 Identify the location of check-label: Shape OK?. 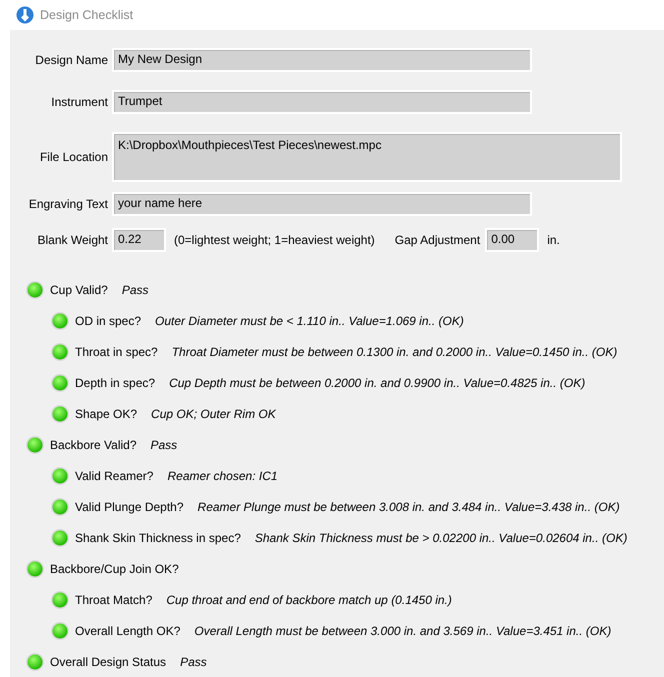
(106, 413).